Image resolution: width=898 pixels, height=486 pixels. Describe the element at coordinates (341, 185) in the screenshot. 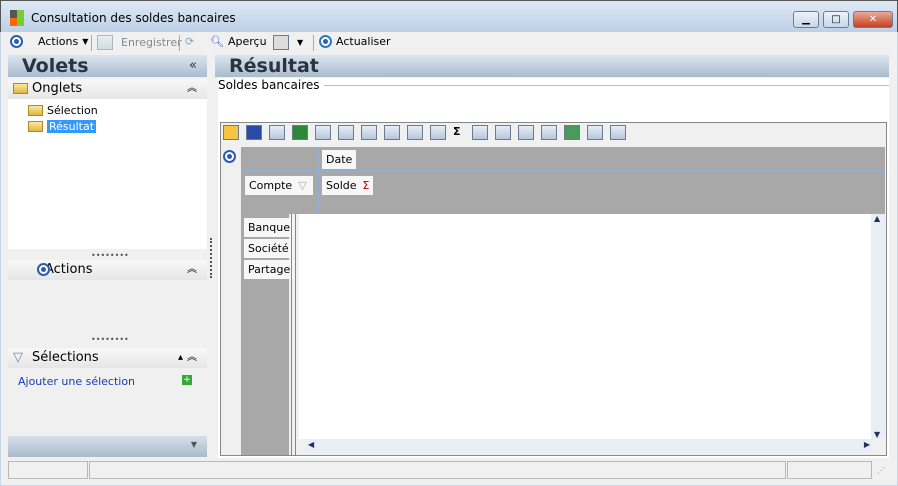

I see `field-label: Solde` at that location.